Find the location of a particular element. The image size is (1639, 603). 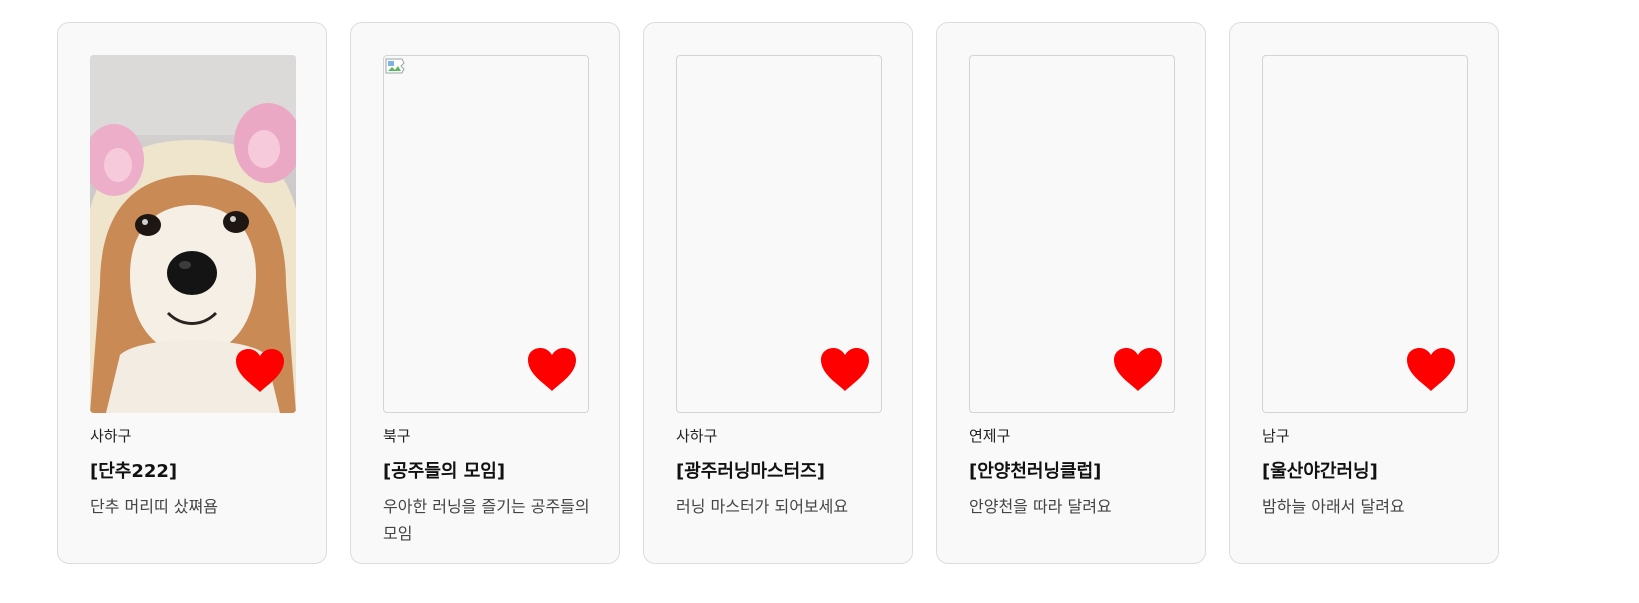

card-title: [안양천러닝클럽] is located at coordinates (1035, 471).